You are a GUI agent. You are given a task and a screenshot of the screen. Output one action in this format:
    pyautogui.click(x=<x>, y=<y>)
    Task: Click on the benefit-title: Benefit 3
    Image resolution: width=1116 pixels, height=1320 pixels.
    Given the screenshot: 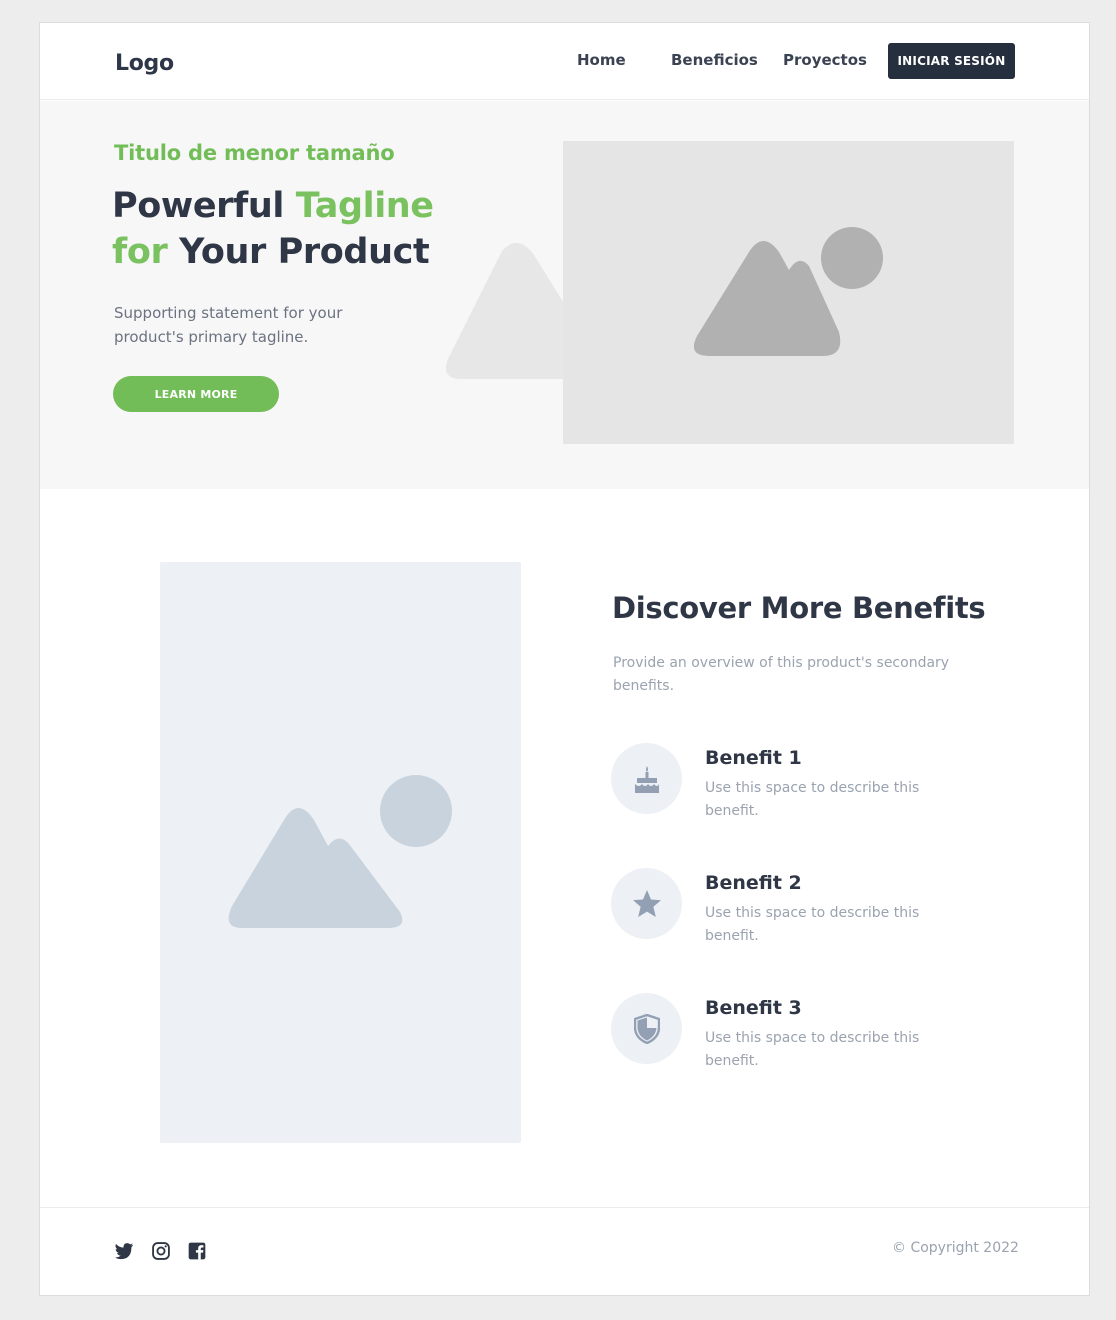 What is the action you would take?
    pyautogui.click(x=753, y=1008)
    